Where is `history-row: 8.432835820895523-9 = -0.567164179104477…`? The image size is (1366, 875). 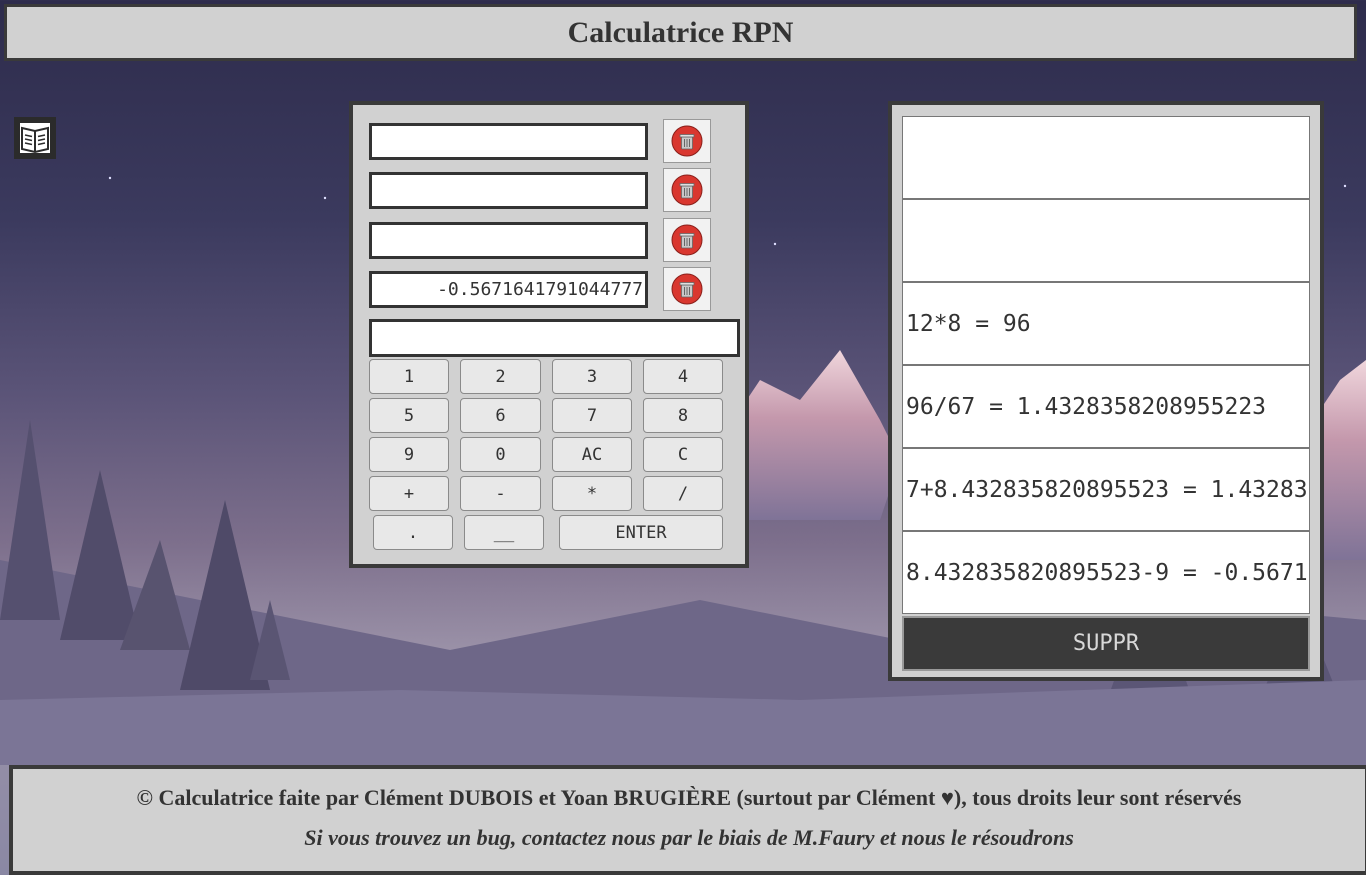
history-row: 8.432835820895523-9 = -0.567164179104477… is located at coordinates (1106, 572).